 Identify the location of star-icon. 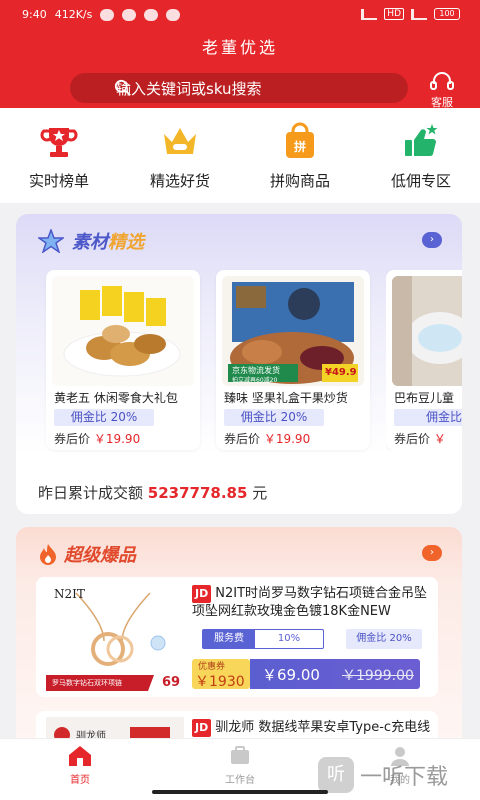
(51, 241).